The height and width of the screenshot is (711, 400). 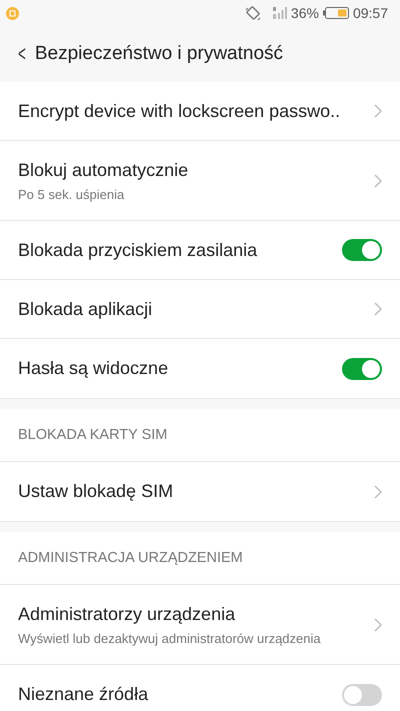 I want to click on screen-title: Bezpieczeństwo i prywatność, so click(x=159, y=54).